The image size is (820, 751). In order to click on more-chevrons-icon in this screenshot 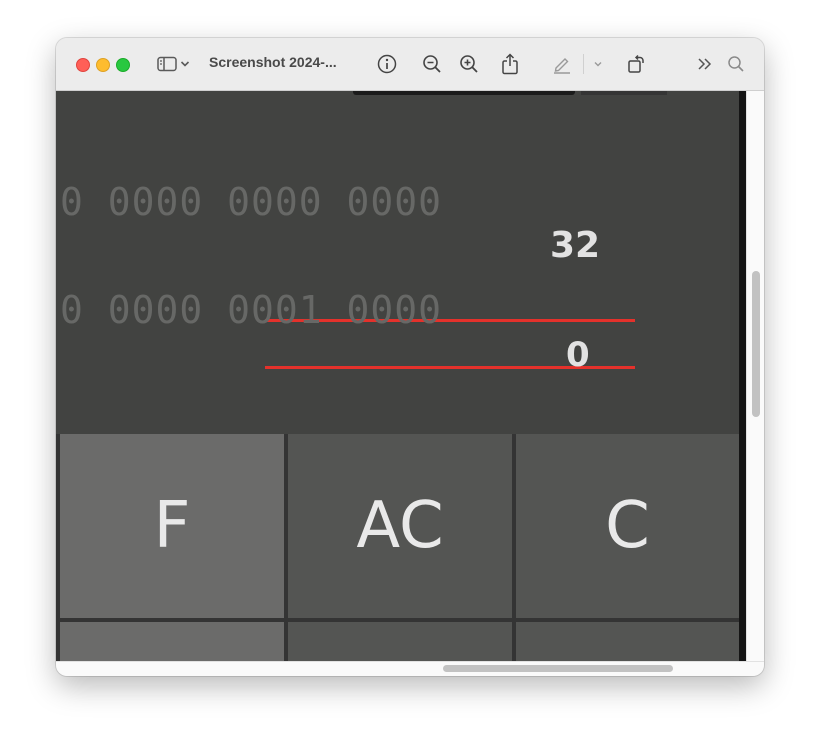, I will do `click(705, 64)`.